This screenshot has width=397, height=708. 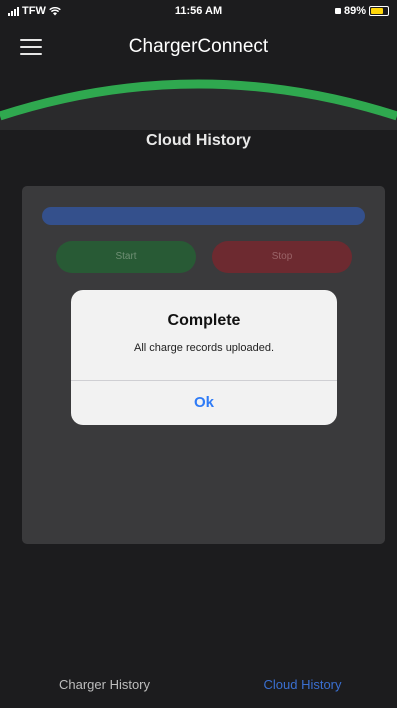 I want to click on tab-charger-history: Charger History, so click(x=104, y=684).